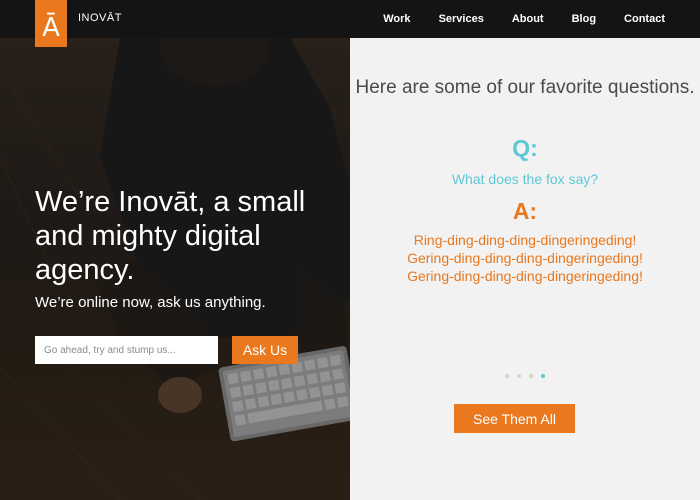 Image resolution: width=700 pixels, height=500 pixels. What do you see at coordinates (51, 23) in the screenshot?
I see `logo: Ā` at bounding box center [51, 23].